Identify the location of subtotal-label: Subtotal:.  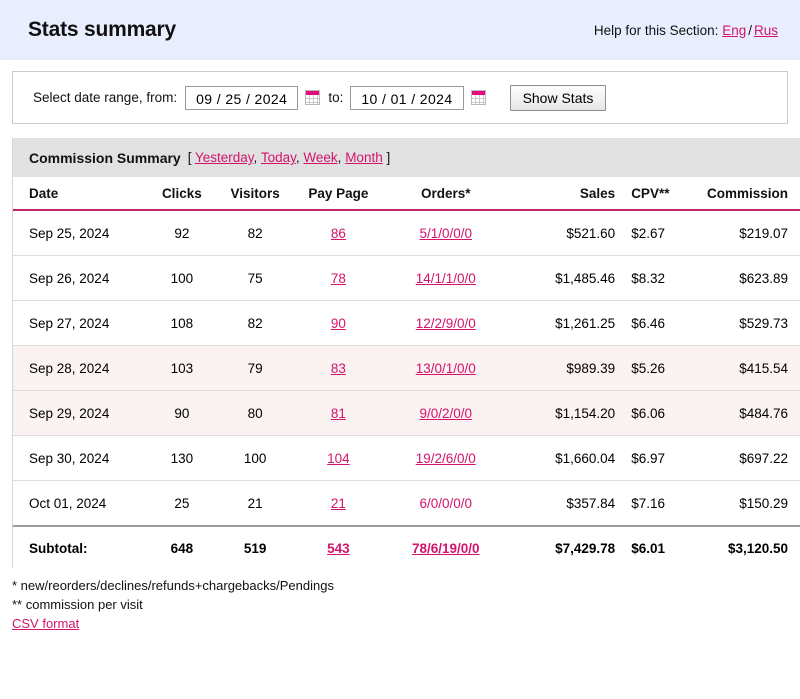
(80, 546).